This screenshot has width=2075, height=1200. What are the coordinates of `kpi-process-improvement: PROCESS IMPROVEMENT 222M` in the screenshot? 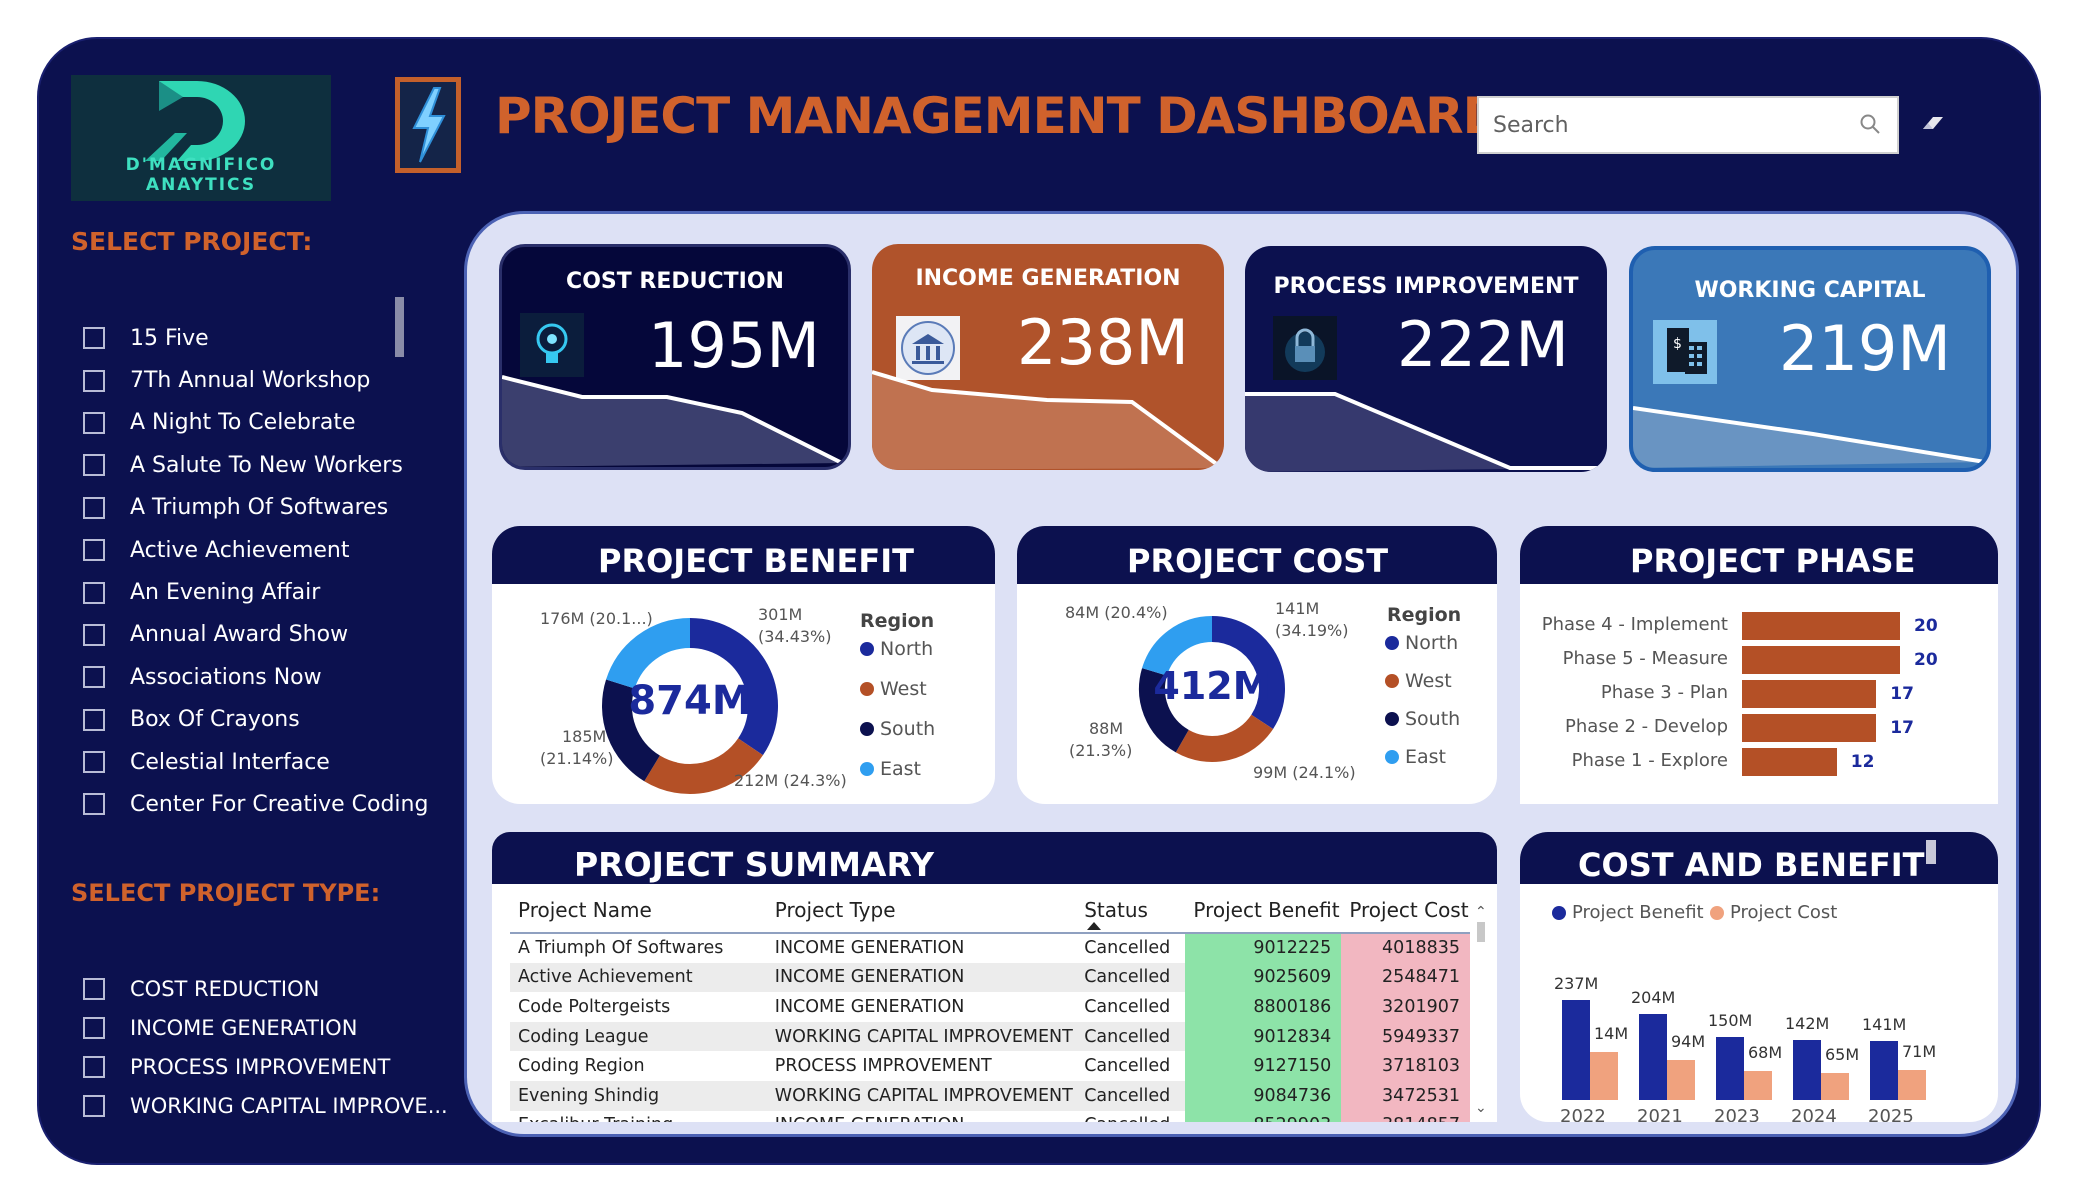 It's located at (1426, 359).